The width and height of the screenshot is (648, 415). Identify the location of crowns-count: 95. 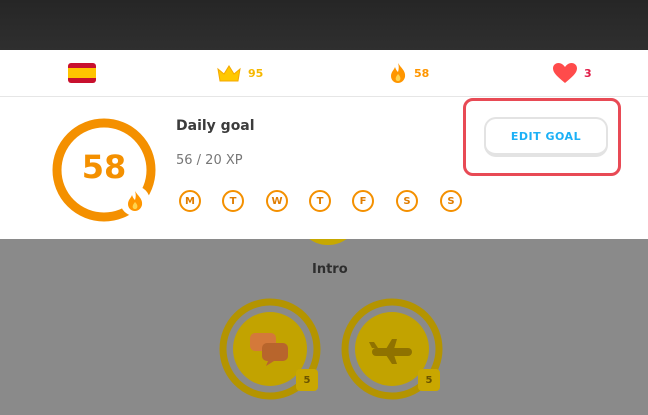
(256, 73).